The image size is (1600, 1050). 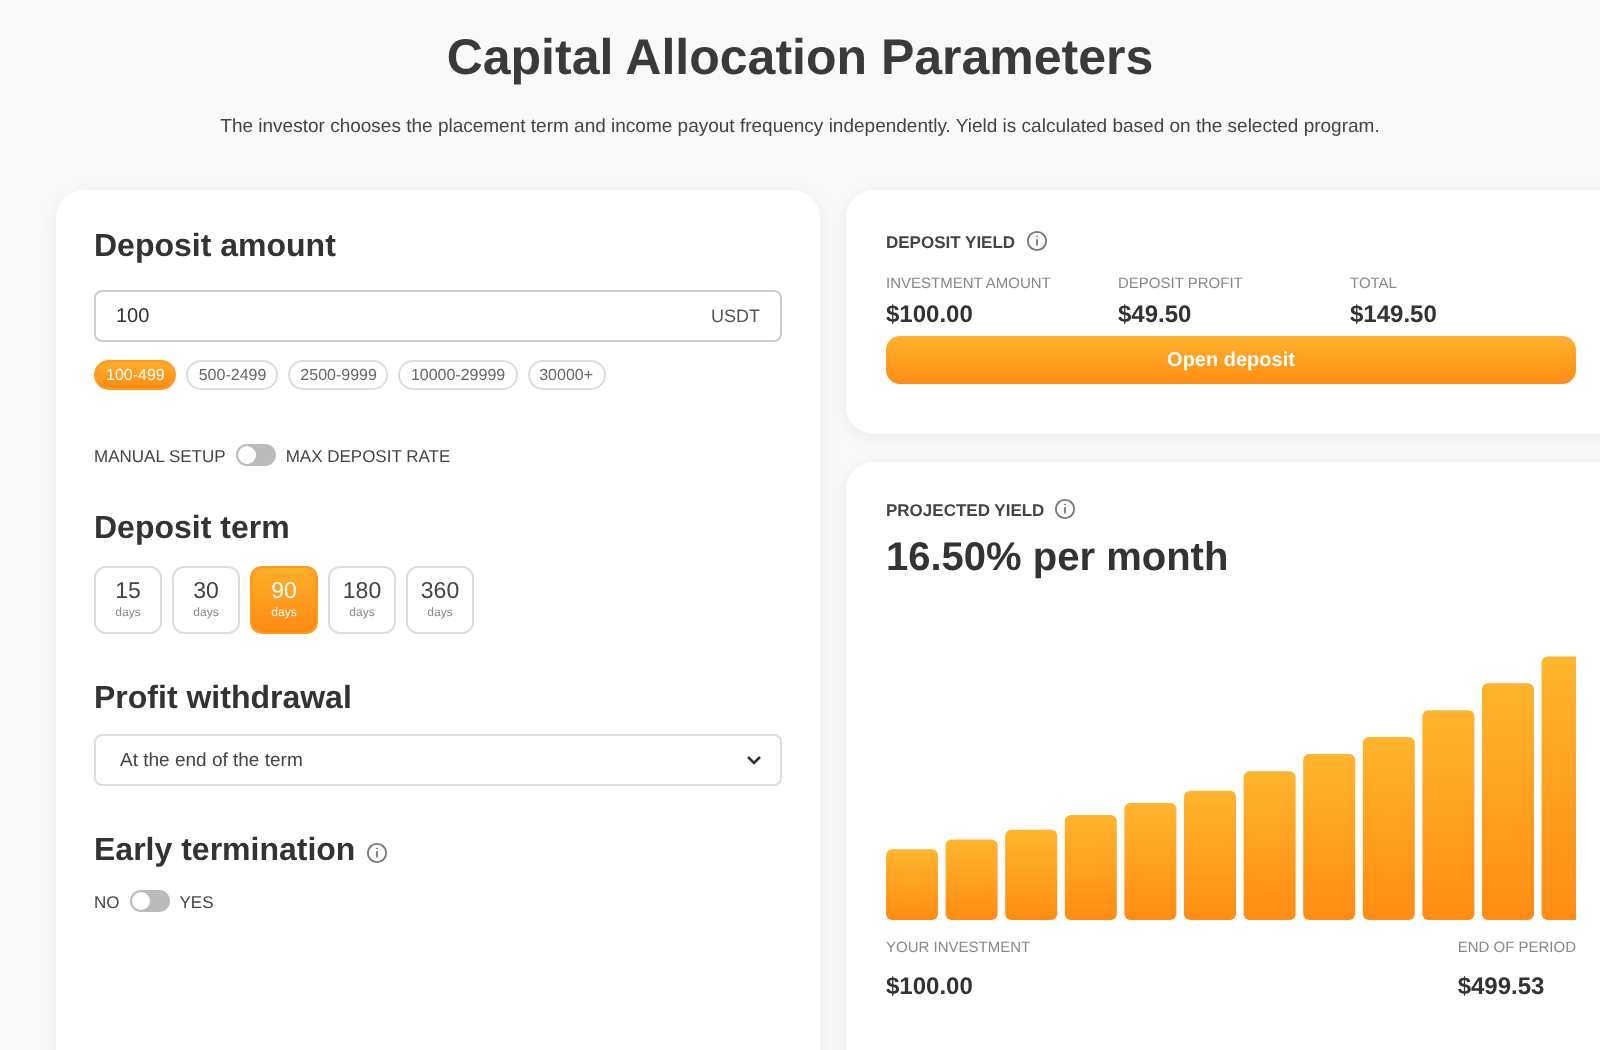 I want to click on page-title: Capital Allocation Parameters, so click(x=800, y=58).